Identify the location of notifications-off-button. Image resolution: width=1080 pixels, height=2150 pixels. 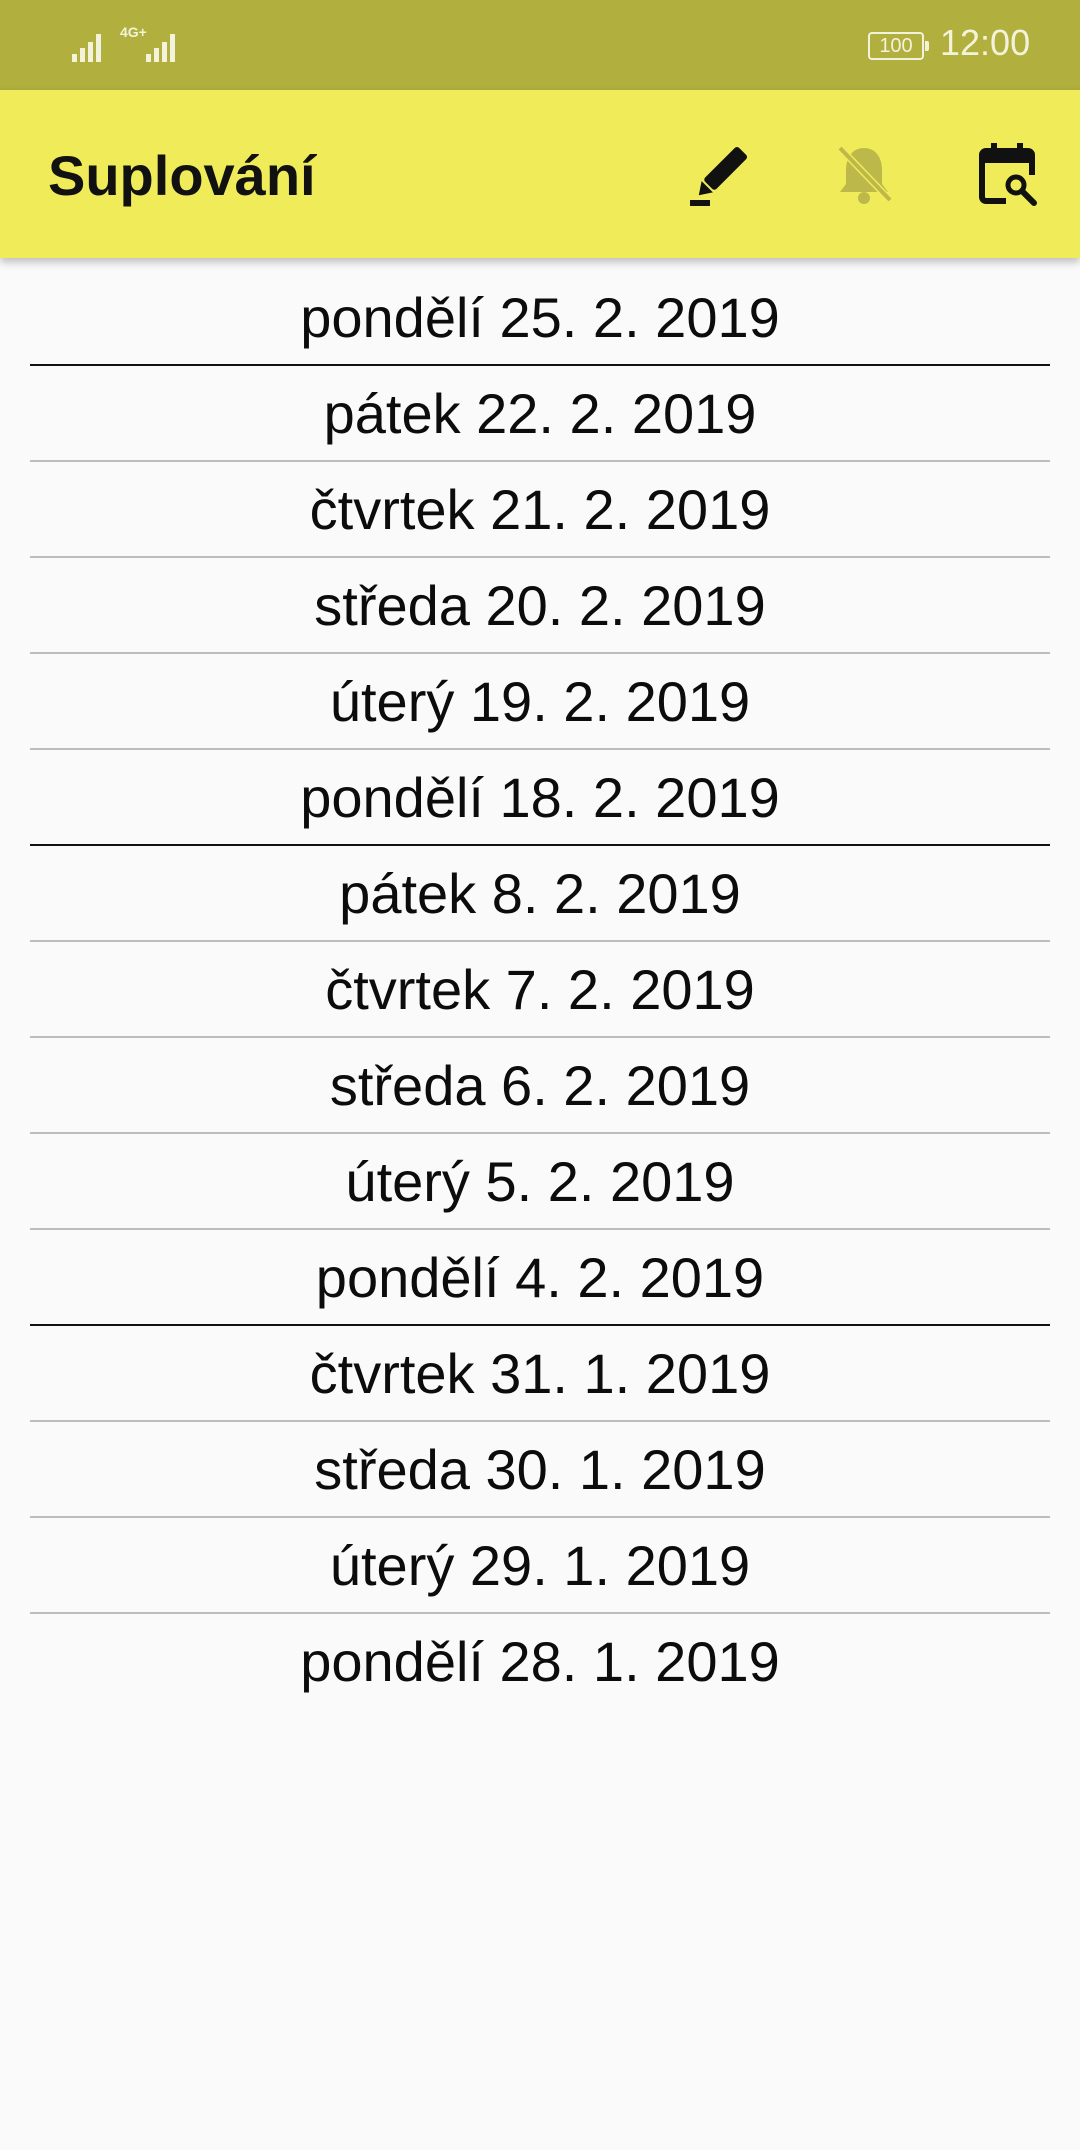
(864, 174).